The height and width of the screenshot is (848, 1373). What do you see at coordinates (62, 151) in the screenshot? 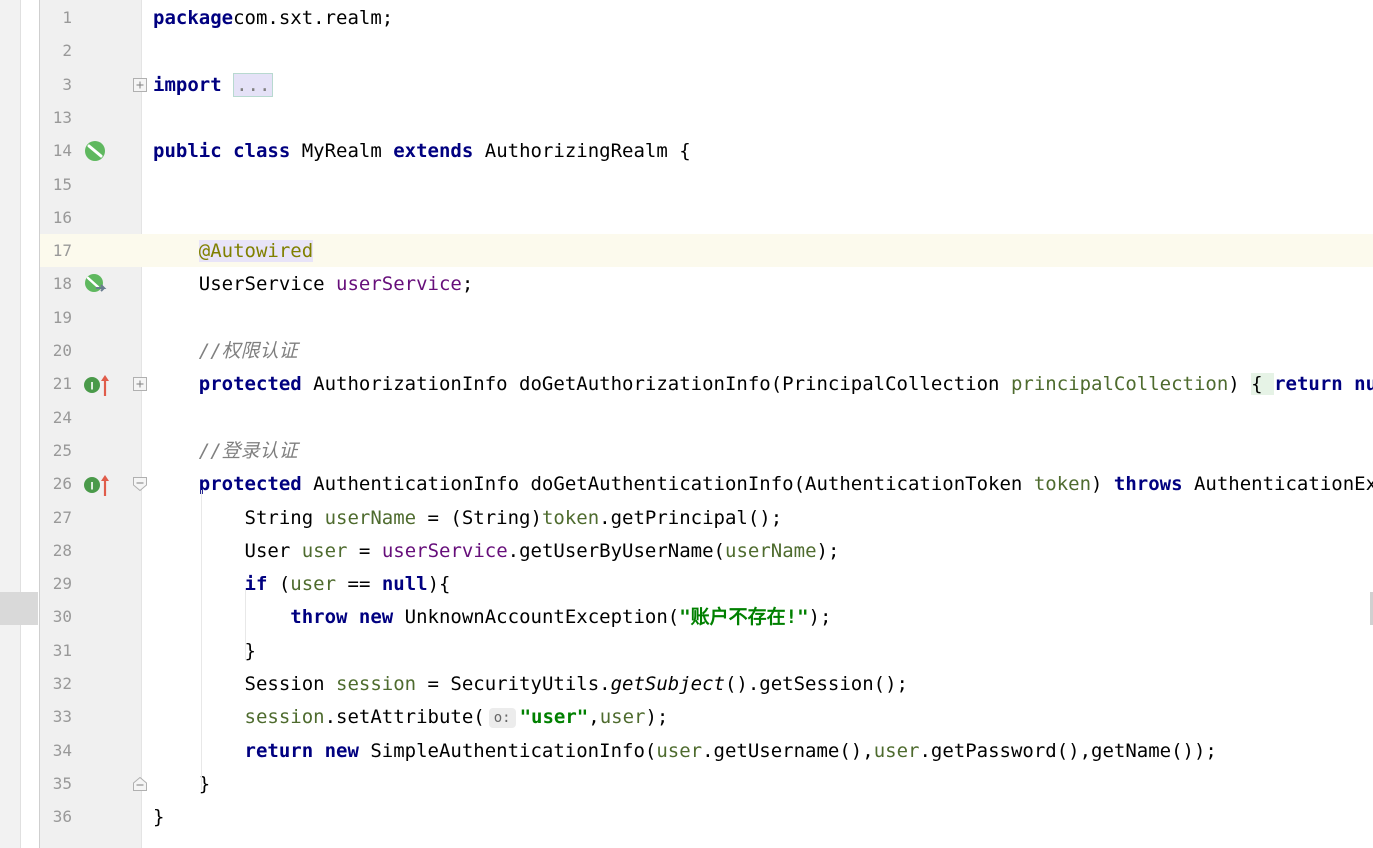
I see `line-number: 14` at bounding box center [62, 151].